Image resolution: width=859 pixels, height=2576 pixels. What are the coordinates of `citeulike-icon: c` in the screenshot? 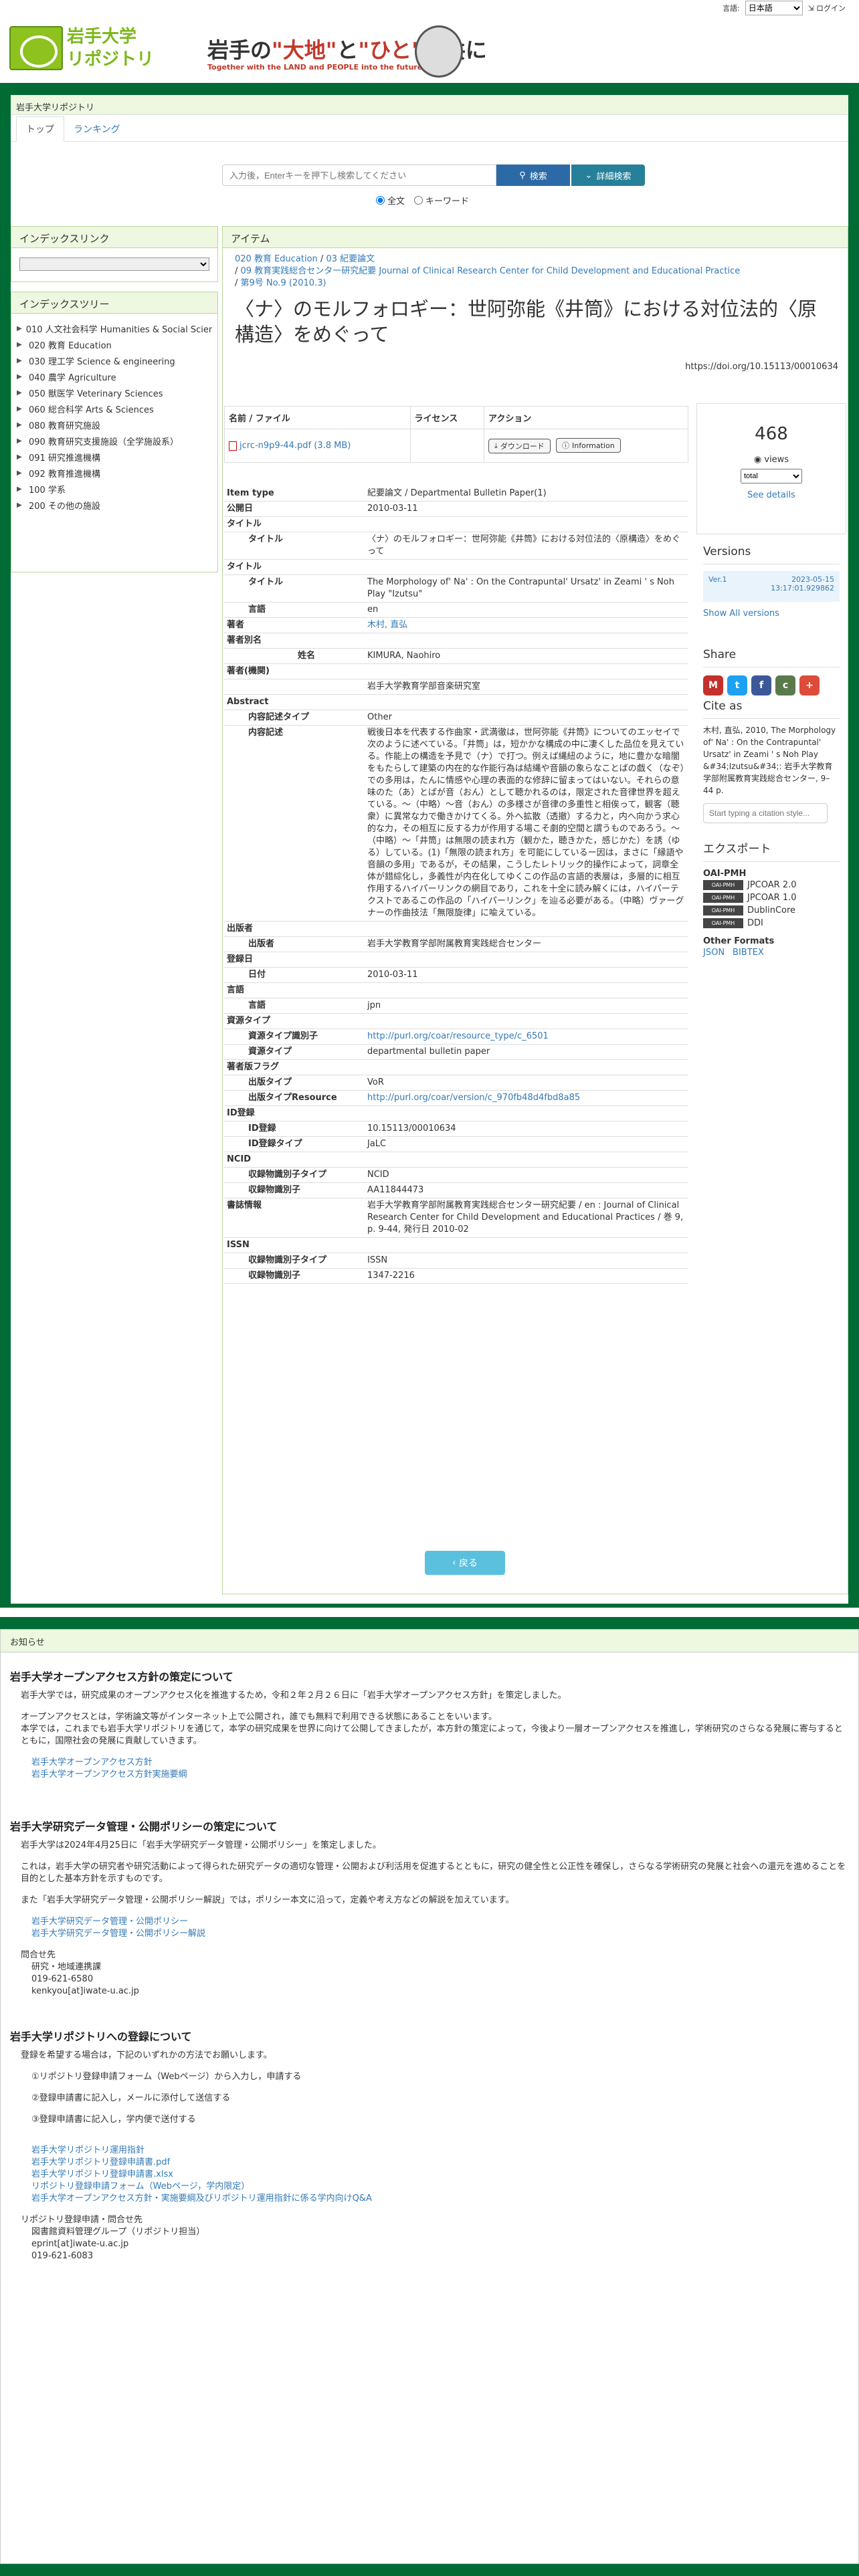 It's located at (785, 685).